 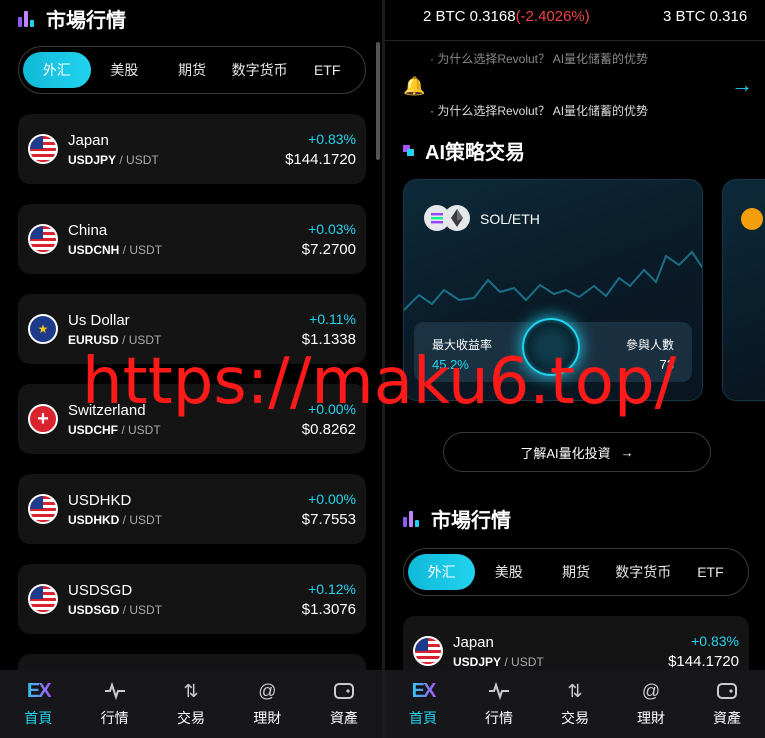 What do you see at coordinates (743, 290) in the screenshot?
I see `ai-strategy-card-next` at bounding box center [743, 290].